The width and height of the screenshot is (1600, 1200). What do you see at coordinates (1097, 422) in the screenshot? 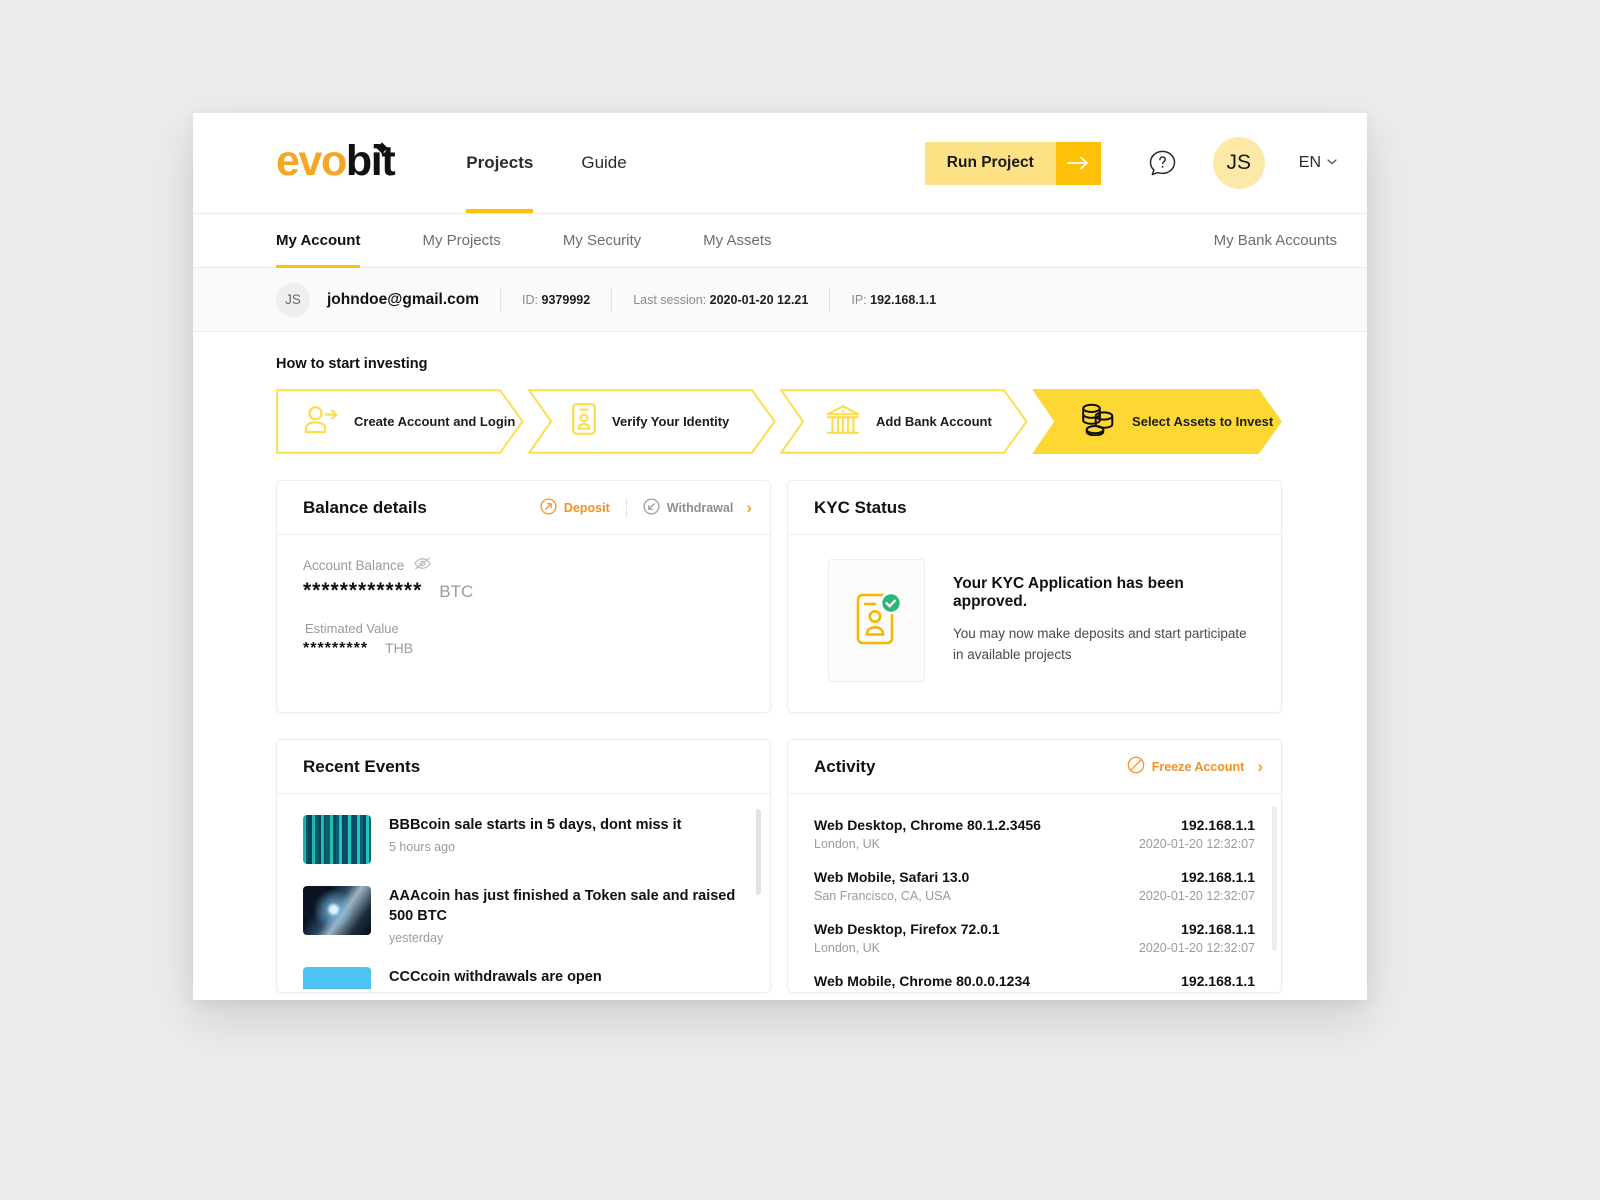
I see `coins-icon` at bounding box center [1097, 422].